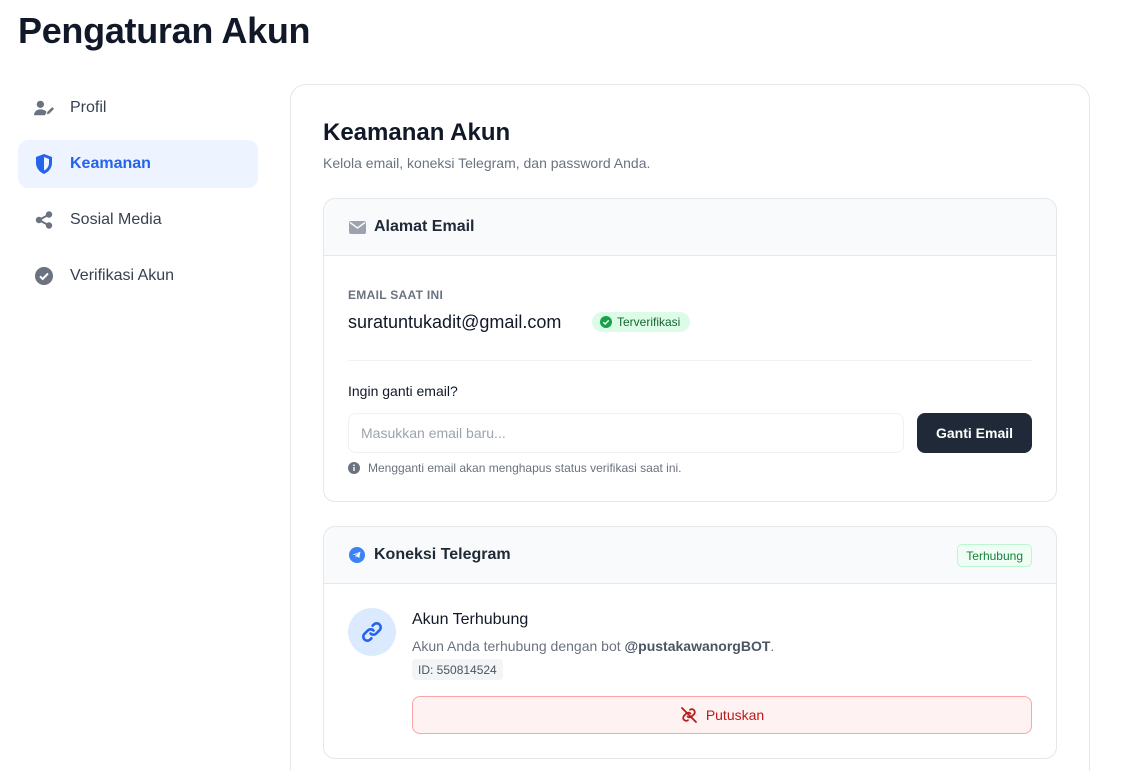 The width and height of the screenshot is (1124, 771). What do you see at coordinates (44, 164) in the screenshot?
I see `shield-icon` at bounding box center [44, 164].